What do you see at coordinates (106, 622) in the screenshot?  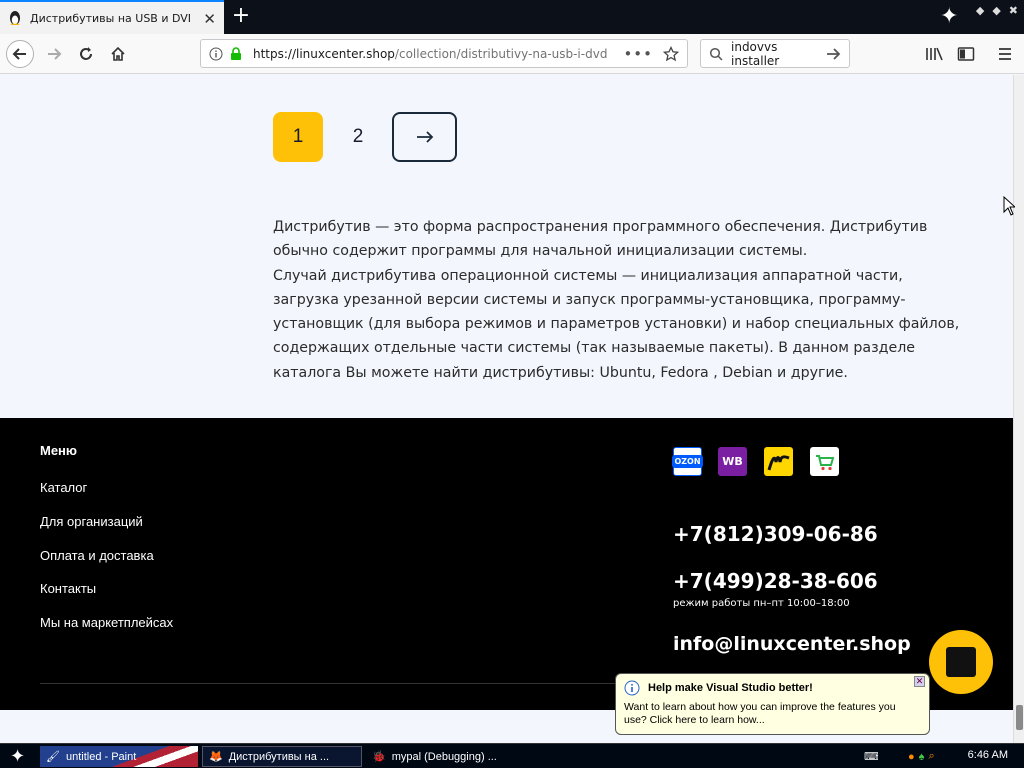 I see `footer-link-marketplaces: Мы на маркетплейсах` at bounding box center [106, 622].